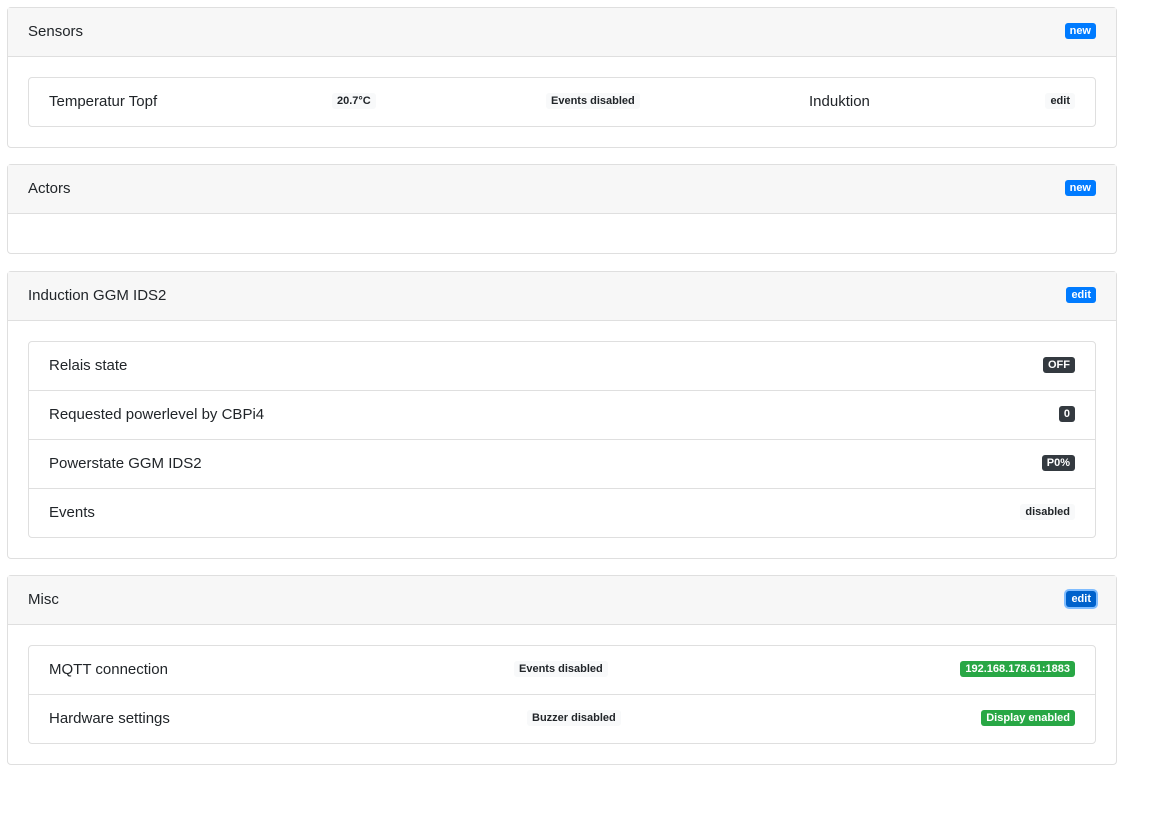 The width and height of the screenshot is (1176, 820). Describe the element at coordinates (839, 101) in the screenshot. I see `sensor-actor: Induktion` at that location.